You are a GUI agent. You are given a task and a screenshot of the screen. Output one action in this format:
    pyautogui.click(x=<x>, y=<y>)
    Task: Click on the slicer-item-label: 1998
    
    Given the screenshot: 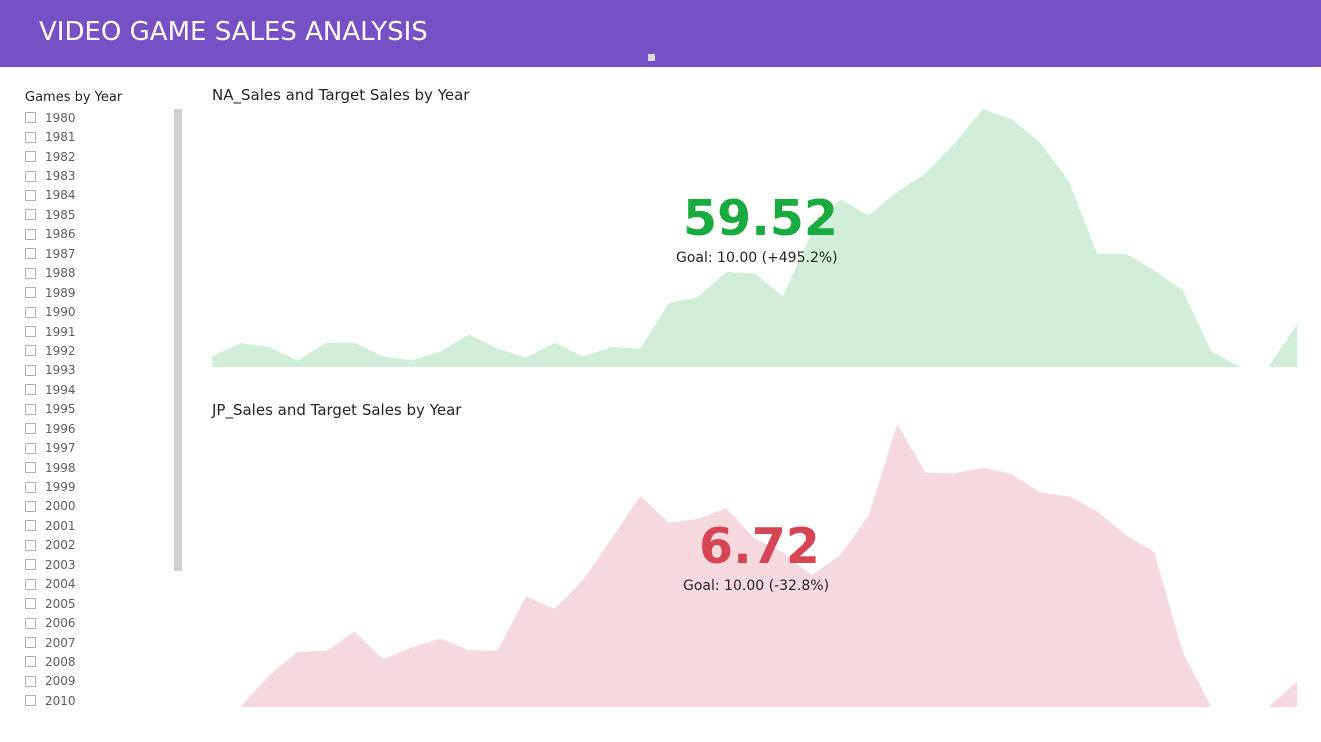 What is the action you would take?
    pyautogui.click(x=60, y=467)
    